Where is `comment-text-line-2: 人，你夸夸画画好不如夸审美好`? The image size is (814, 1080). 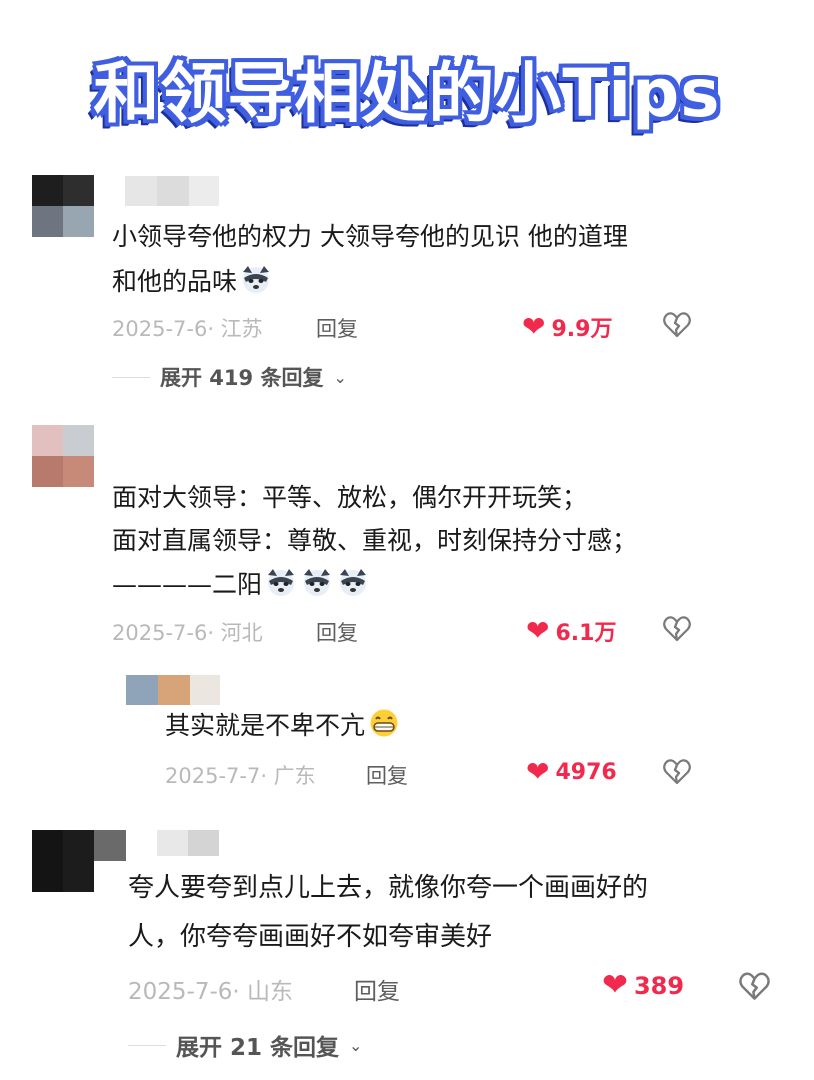
comment-text-line-2: 人，你夸夸画画好不如夸审美好 is located at coordinates (310, 937).